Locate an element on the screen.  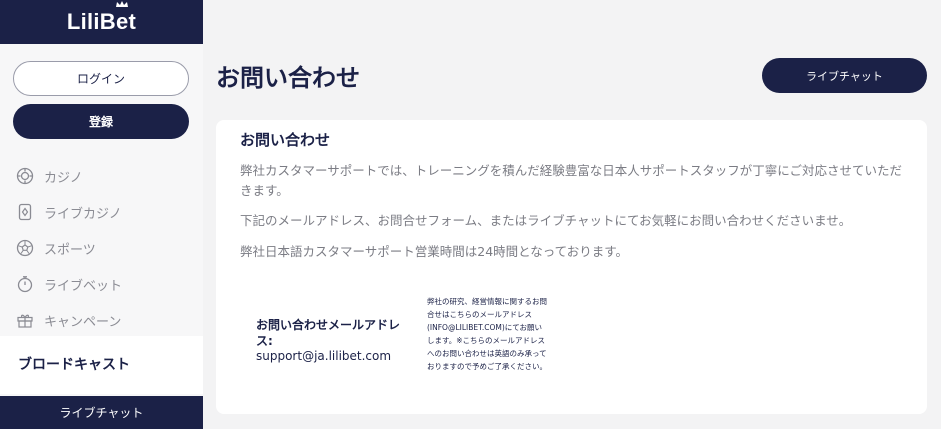
sidebar-item-label: スポーツ is located at coordinates (70, 250).